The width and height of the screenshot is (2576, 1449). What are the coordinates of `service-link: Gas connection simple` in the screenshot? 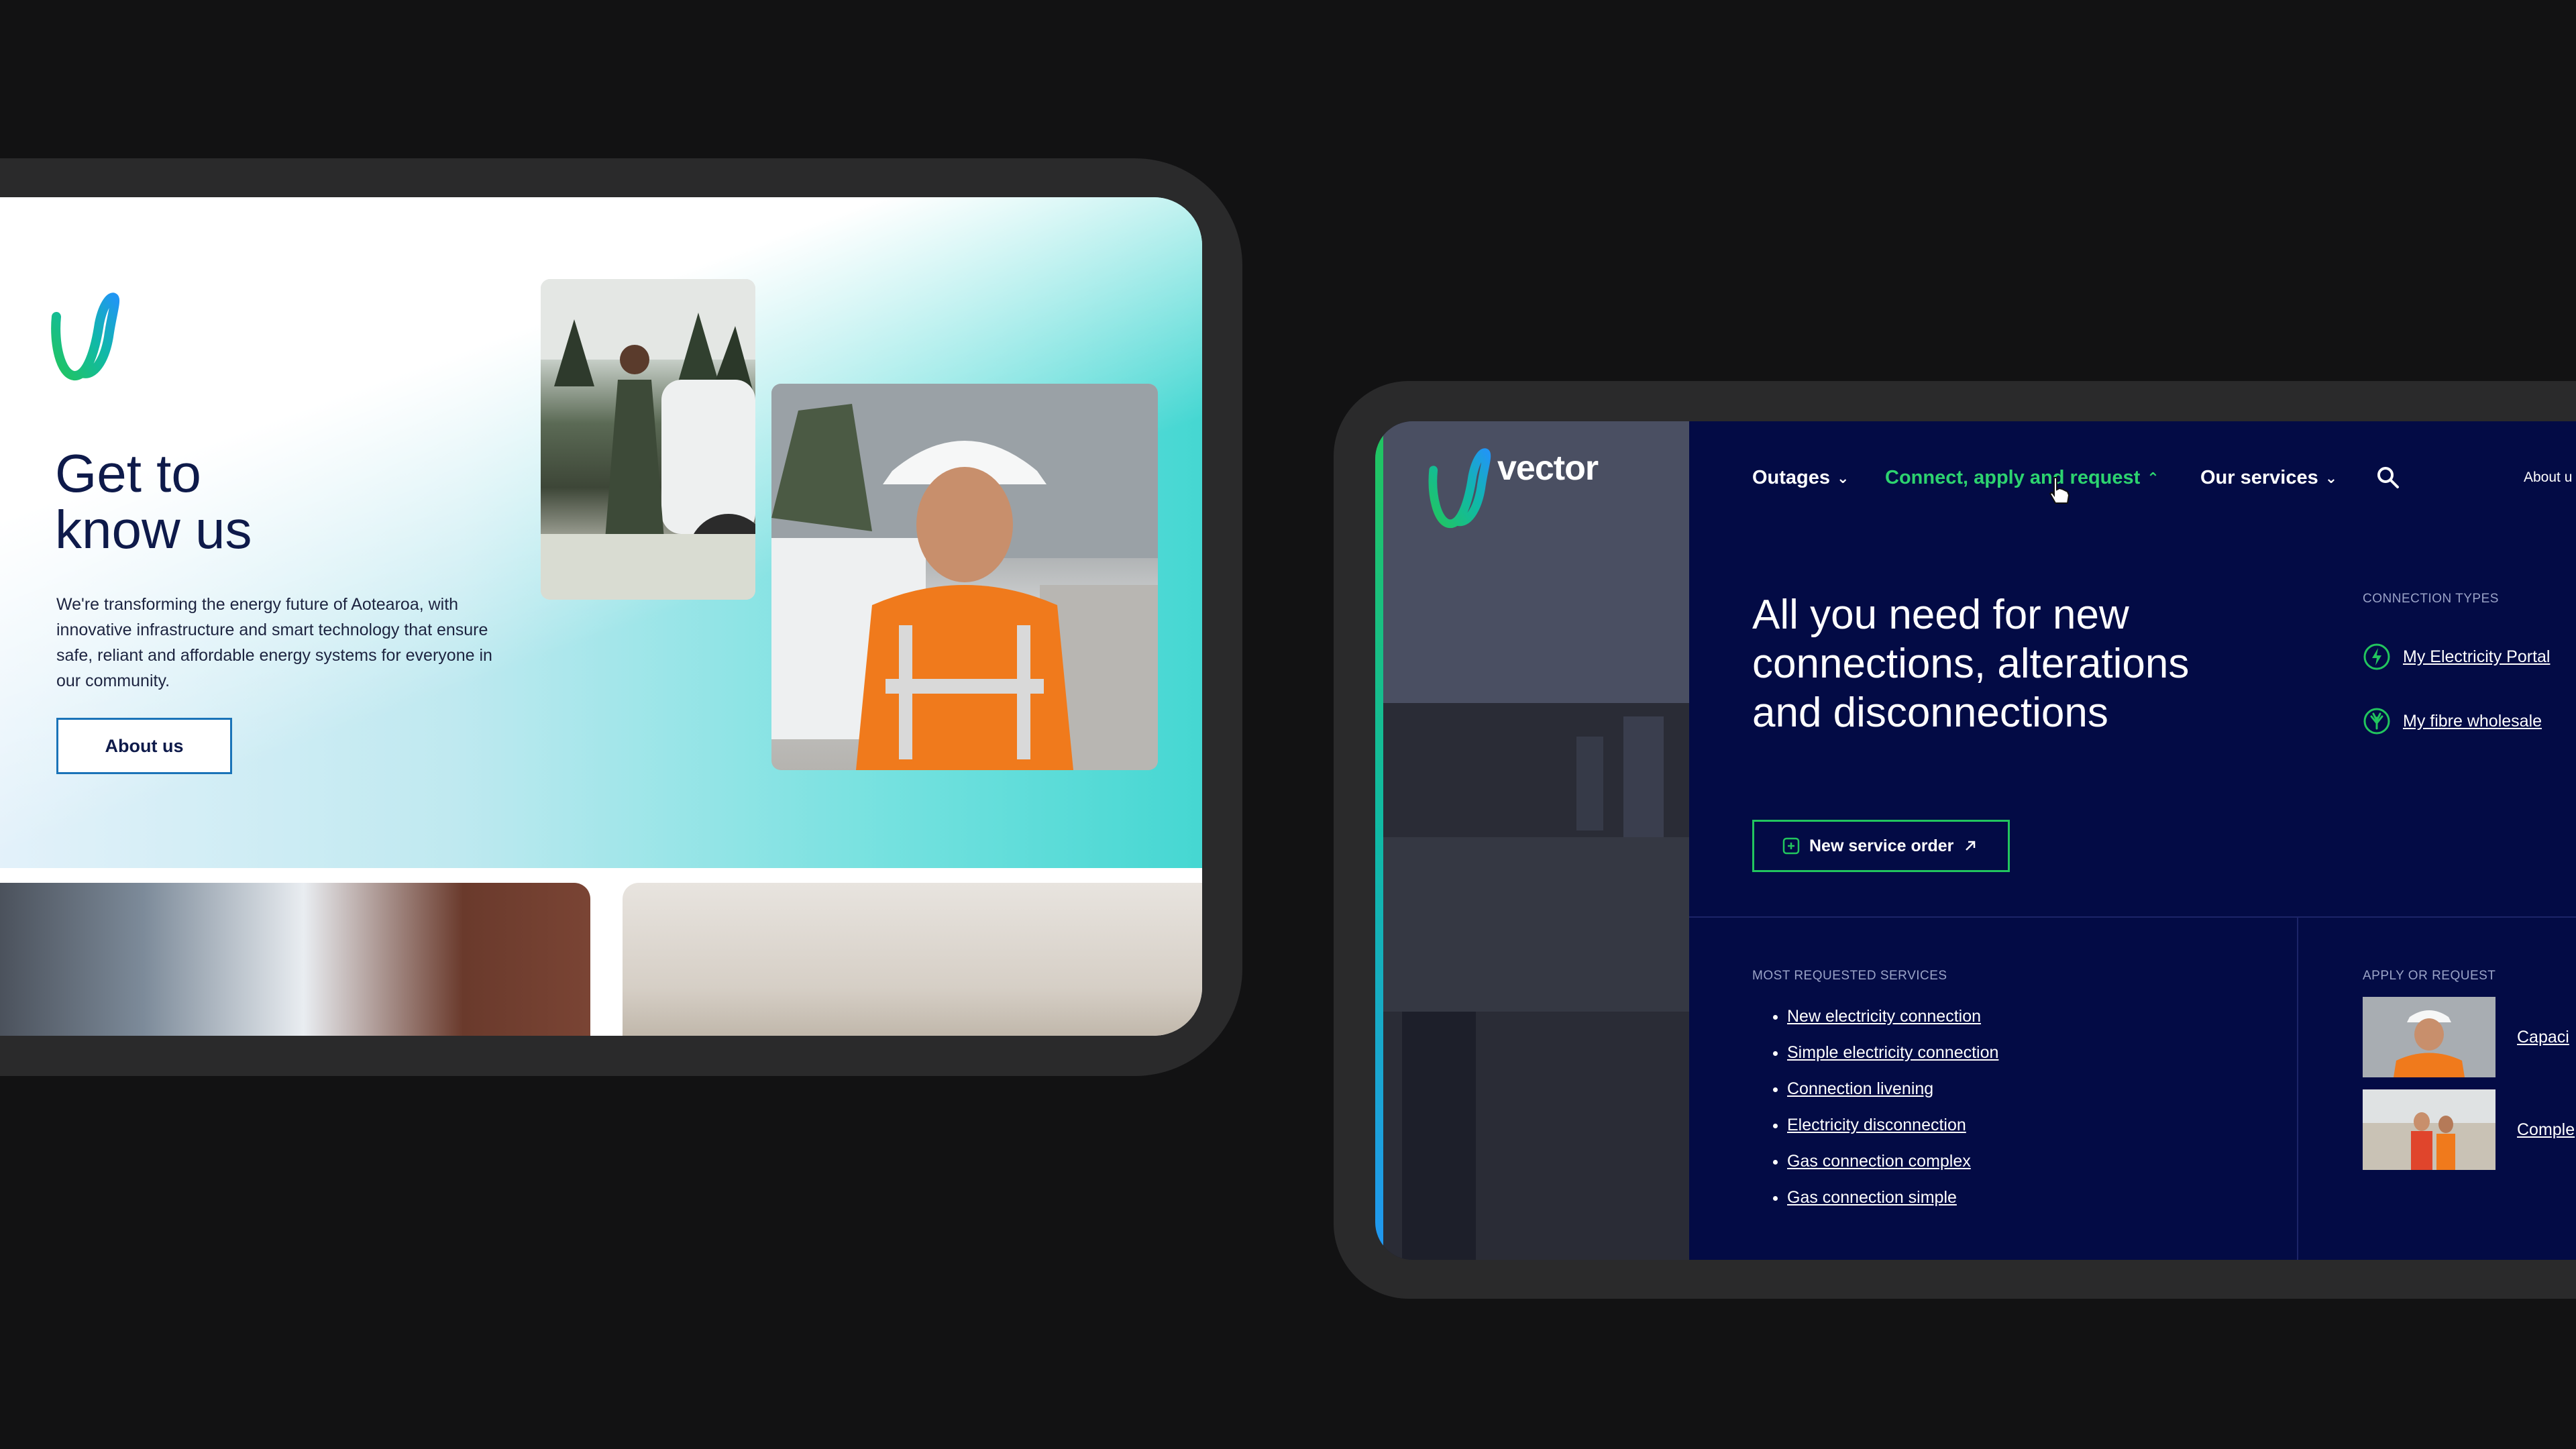 It's located at (1892, 1197).